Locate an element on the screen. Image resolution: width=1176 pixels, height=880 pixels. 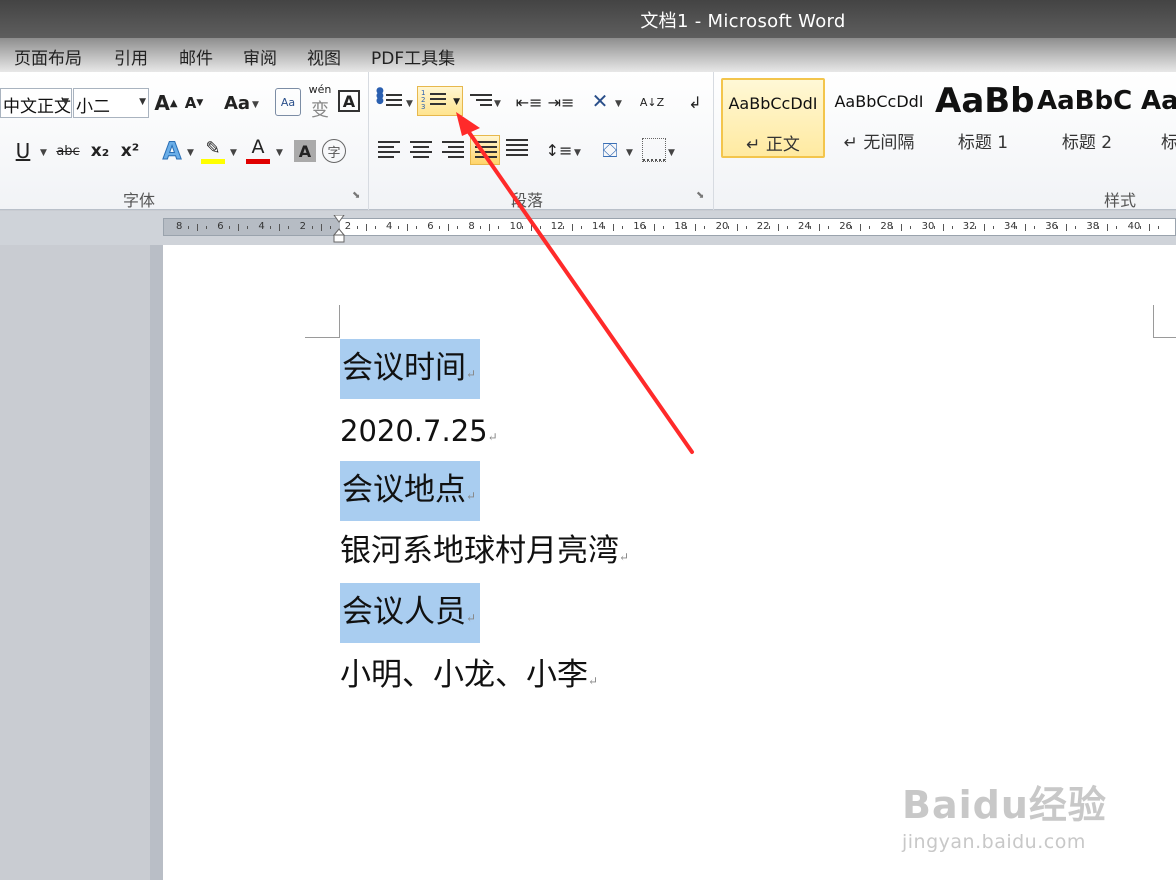
strikethrough-button: abc is located at coordinates (68, 151).